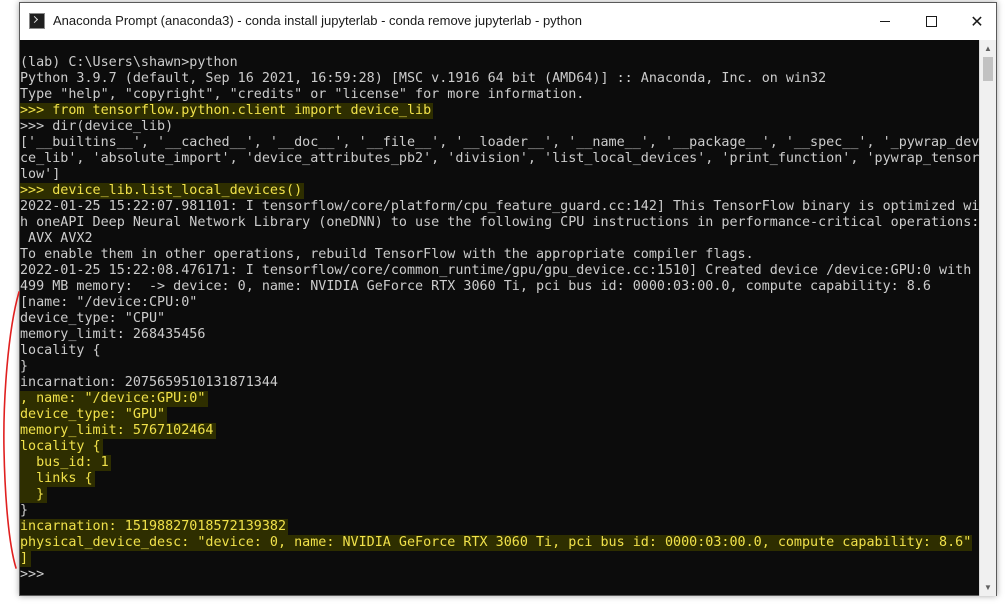 The image size is (1005, 606). I want to click on console-line: links {, so click(56, 478).